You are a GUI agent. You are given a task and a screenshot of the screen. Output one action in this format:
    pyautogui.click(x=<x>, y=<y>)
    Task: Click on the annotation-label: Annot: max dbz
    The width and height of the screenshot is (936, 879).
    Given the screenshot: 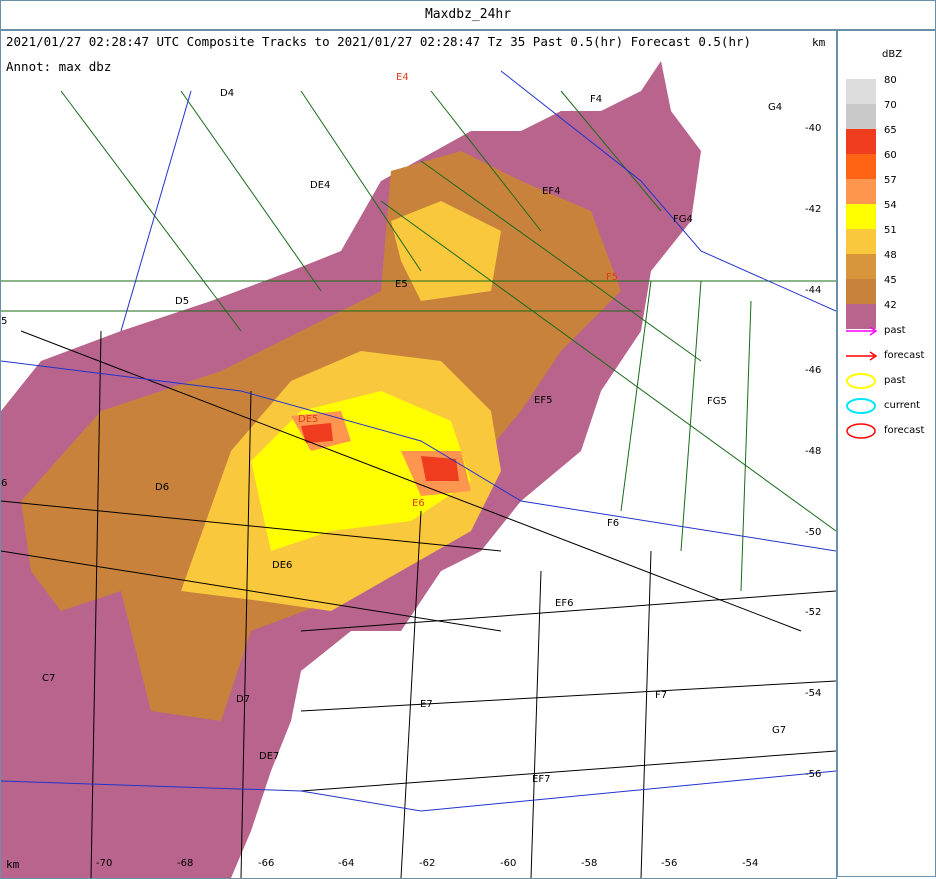 What is the action you would take?
    pyautogui.click(x=59, y=66)
    